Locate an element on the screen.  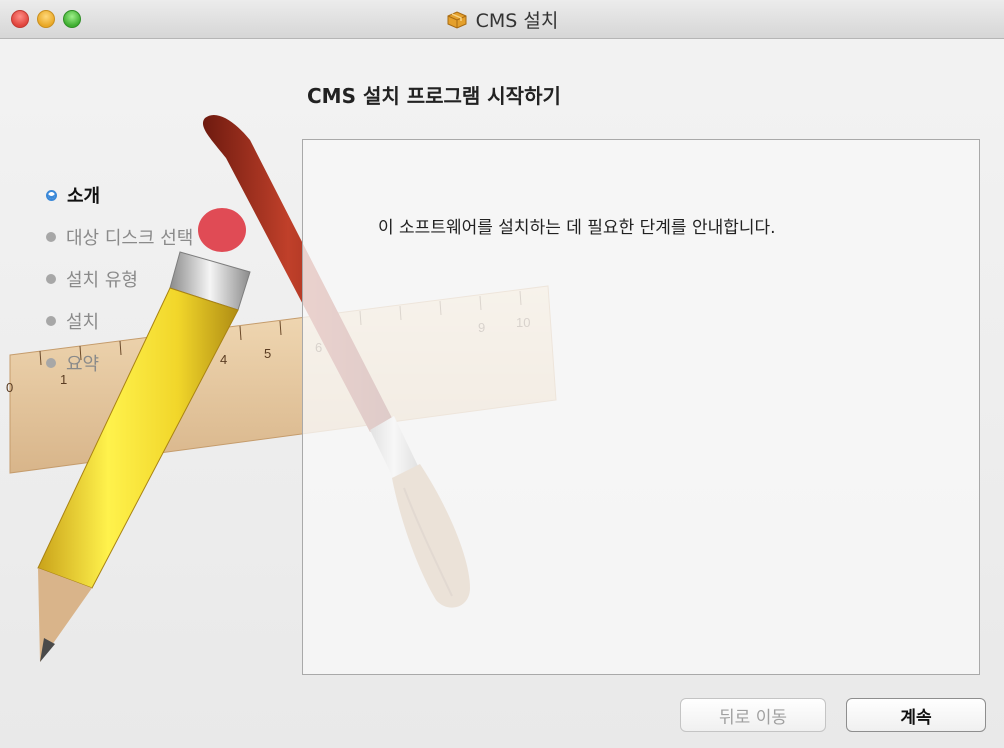
page-title: CMS 설치 프로그램 시작하기 is located at coordinates (434, 96).